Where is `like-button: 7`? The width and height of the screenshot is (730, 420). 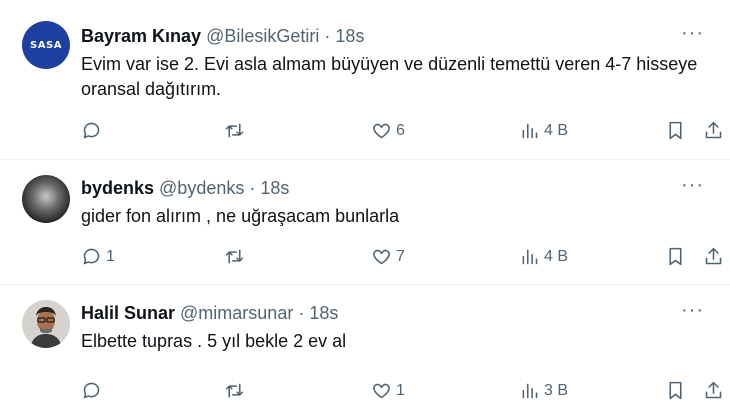 like-button: 7 is located at coordinates (388, 256).